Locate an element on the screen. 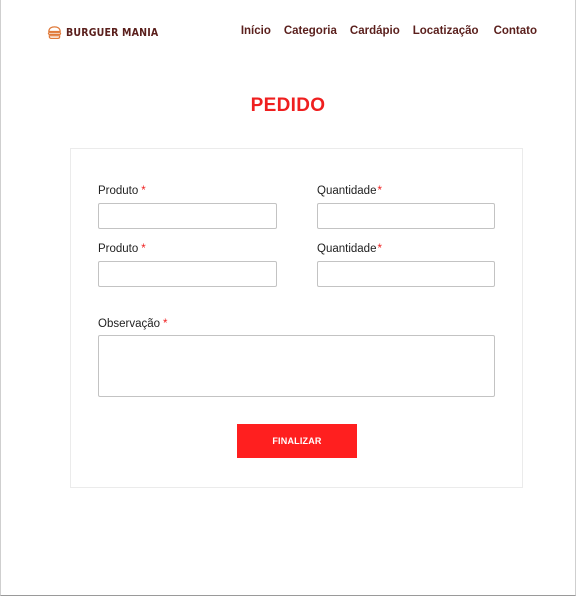 The width and height of the screenshot is (576, 596). observation-label: Observação * is located at coordinates (133, 324).